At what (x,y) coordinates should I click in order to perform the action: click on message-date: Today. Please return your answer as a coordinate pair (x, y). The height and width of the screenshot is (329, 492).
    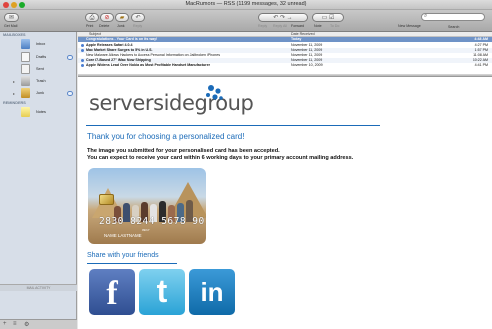
    Looking at the image, I should click on (296, 39).